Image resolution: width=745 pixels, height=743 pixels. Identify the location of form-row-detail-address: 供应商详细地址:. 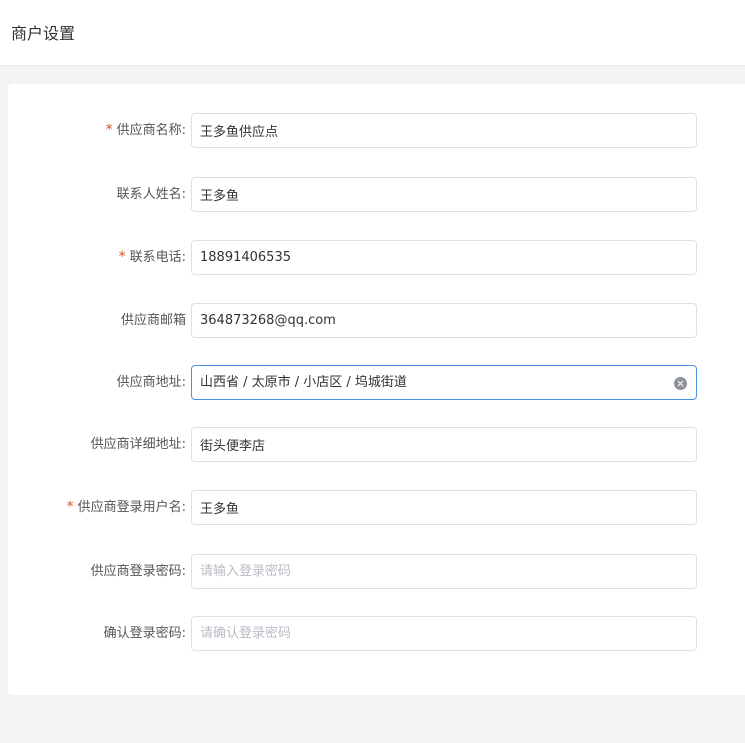
(376, 444).